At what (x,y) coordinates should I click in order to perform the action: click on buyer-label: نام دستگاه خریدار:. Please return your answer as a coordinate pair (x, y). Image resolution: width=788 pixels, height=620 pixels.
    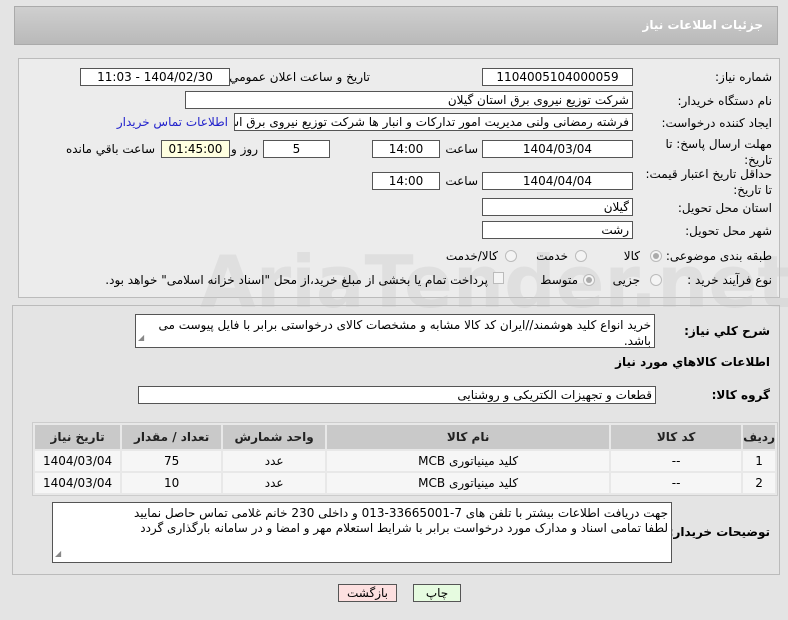
    Looking at the image, I should click on (725, 101).